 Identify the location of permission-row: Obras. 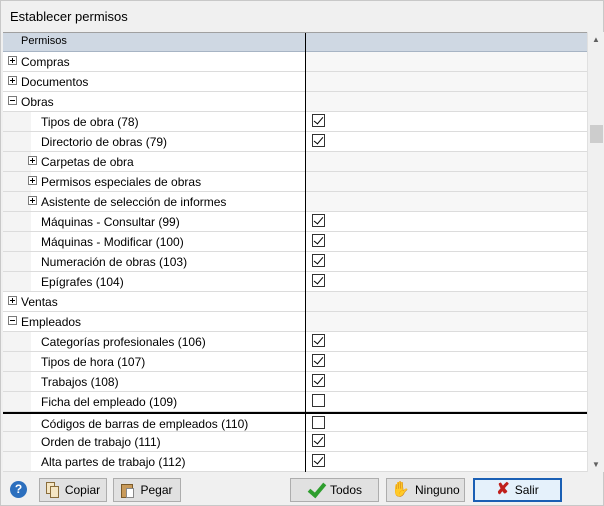
(295, 102).